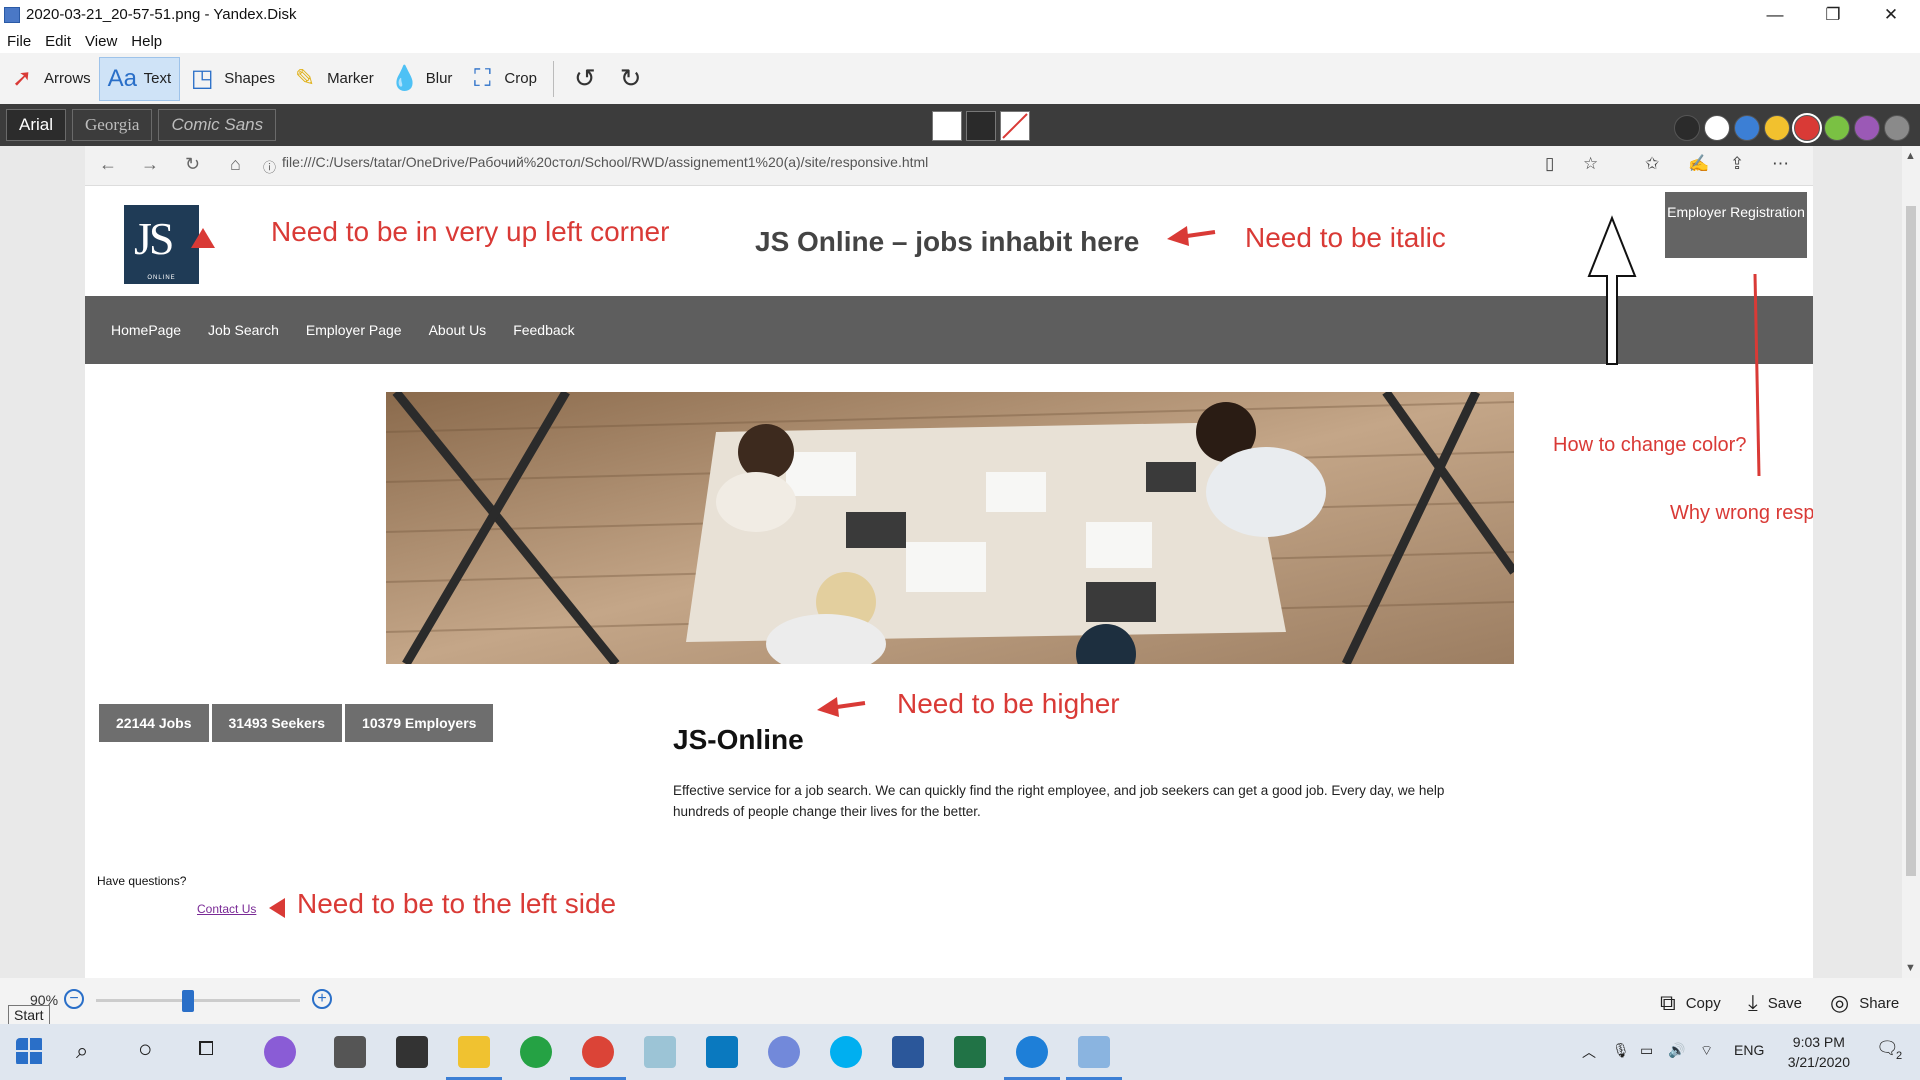 Image resolution: width=1920 pixels, height=1080 pixels. Describe the element at coordinates (1589, 1052) in the screenshot. I see `show-hidden-icons-icon: ︿` at that location.